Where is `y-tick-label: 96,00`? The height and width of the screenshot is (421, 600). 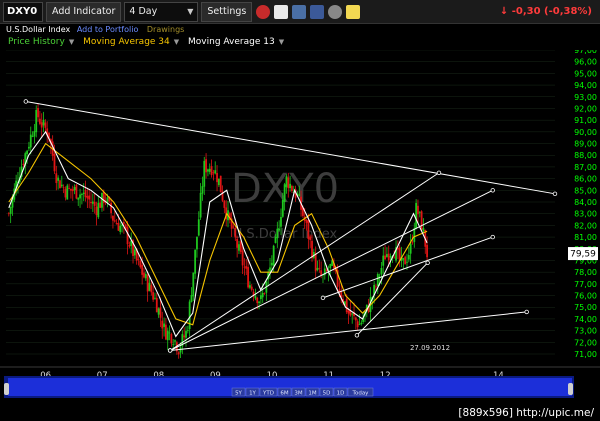
y-tick-label: 96,00 is located at coordinates (585, 62).